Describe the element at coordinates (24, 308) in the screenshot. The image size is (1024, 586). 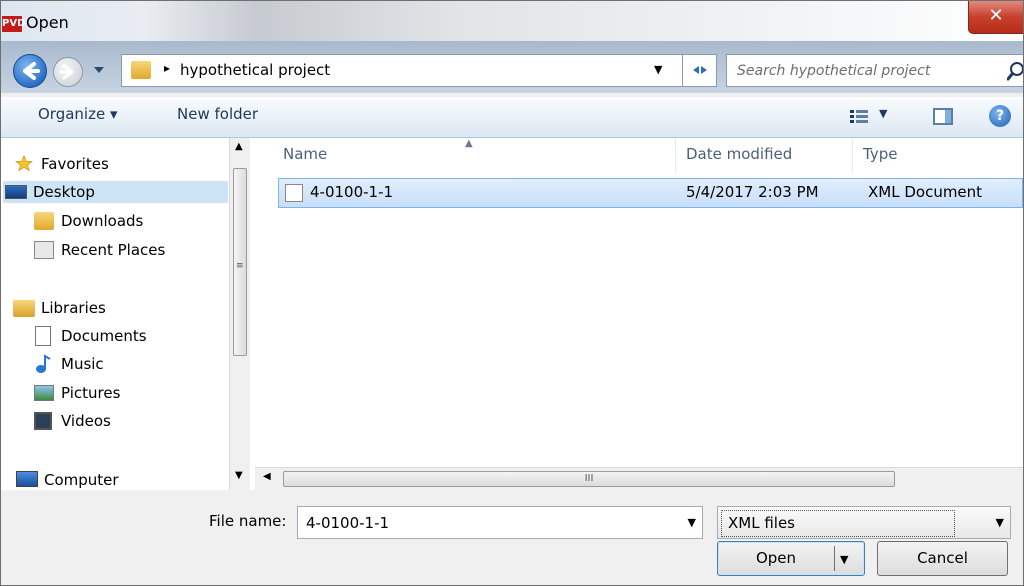
I see `libraries-icon` at that location.